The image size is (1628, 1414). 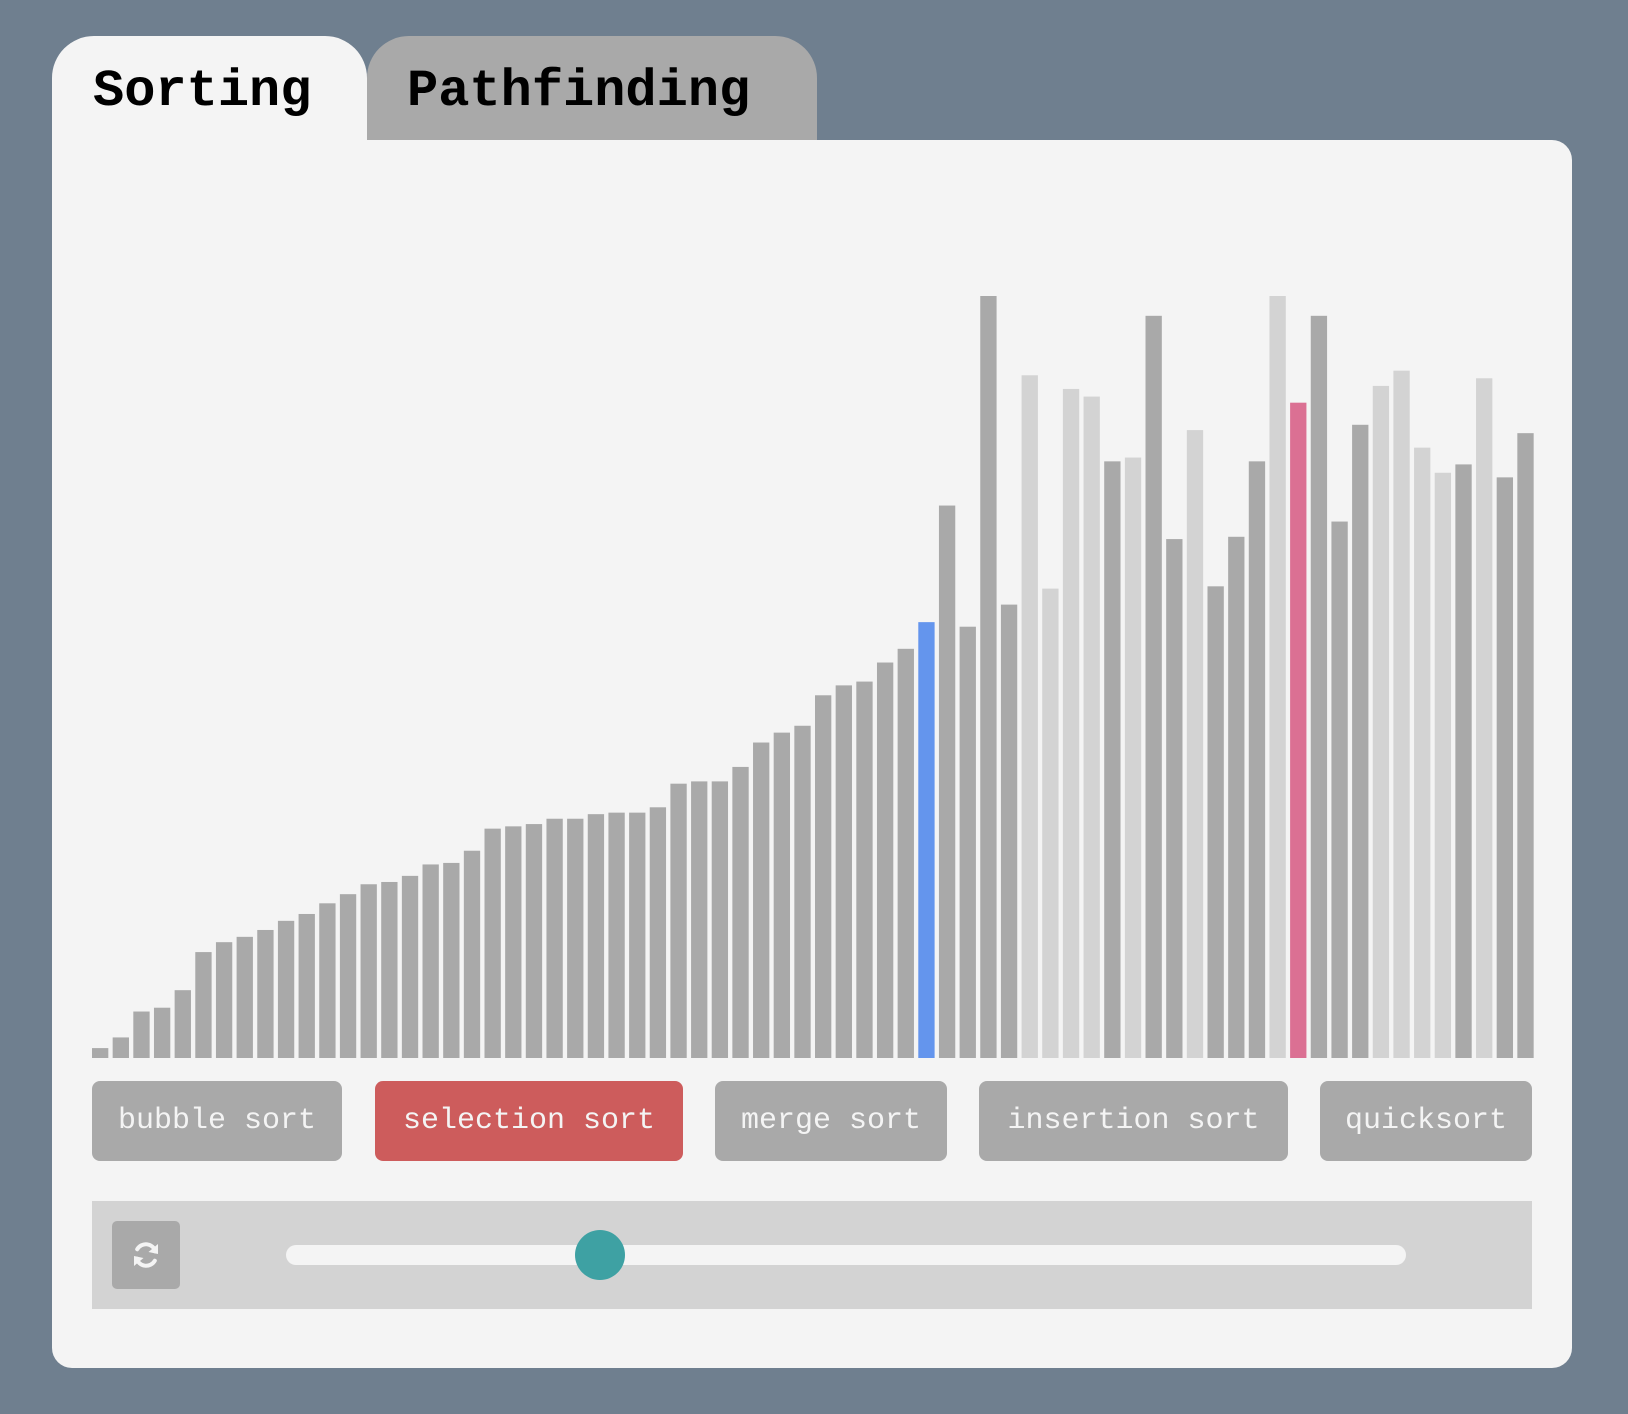 What do you see at coordinates (1133, 1121) in the screenshot?
I see `insertion-sort-button: insertion sort` at bounding box center [1133, 1121].